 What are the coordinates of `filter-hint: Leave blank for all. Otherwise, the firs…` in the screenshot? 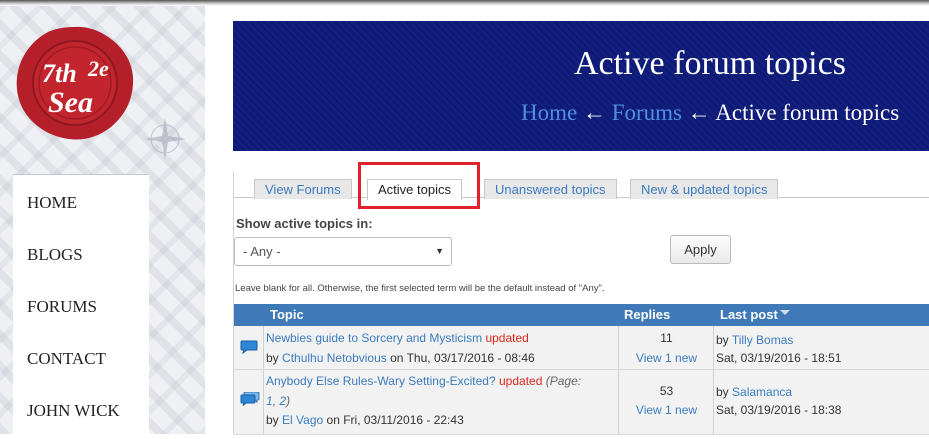 It's located at (420, 288).